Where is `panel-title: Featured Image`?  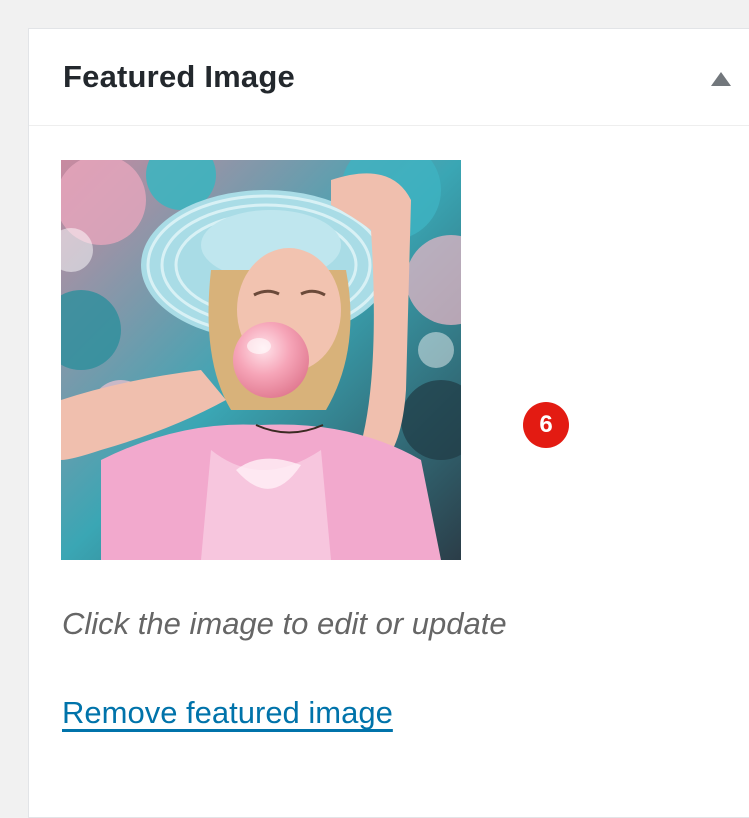 panel-title: Featured Image is located at coordinates (179, 76).